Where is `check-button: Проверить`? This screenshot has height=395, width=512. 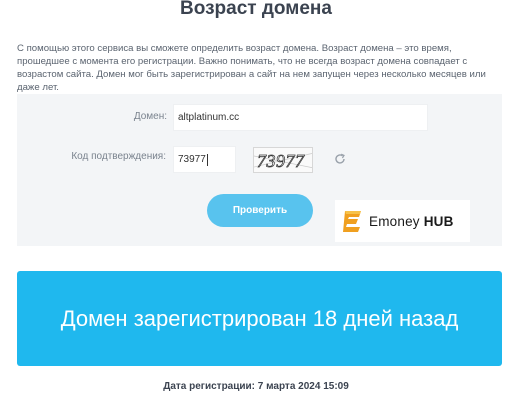 check-button: Проверить is located at coordinates (260, 210).